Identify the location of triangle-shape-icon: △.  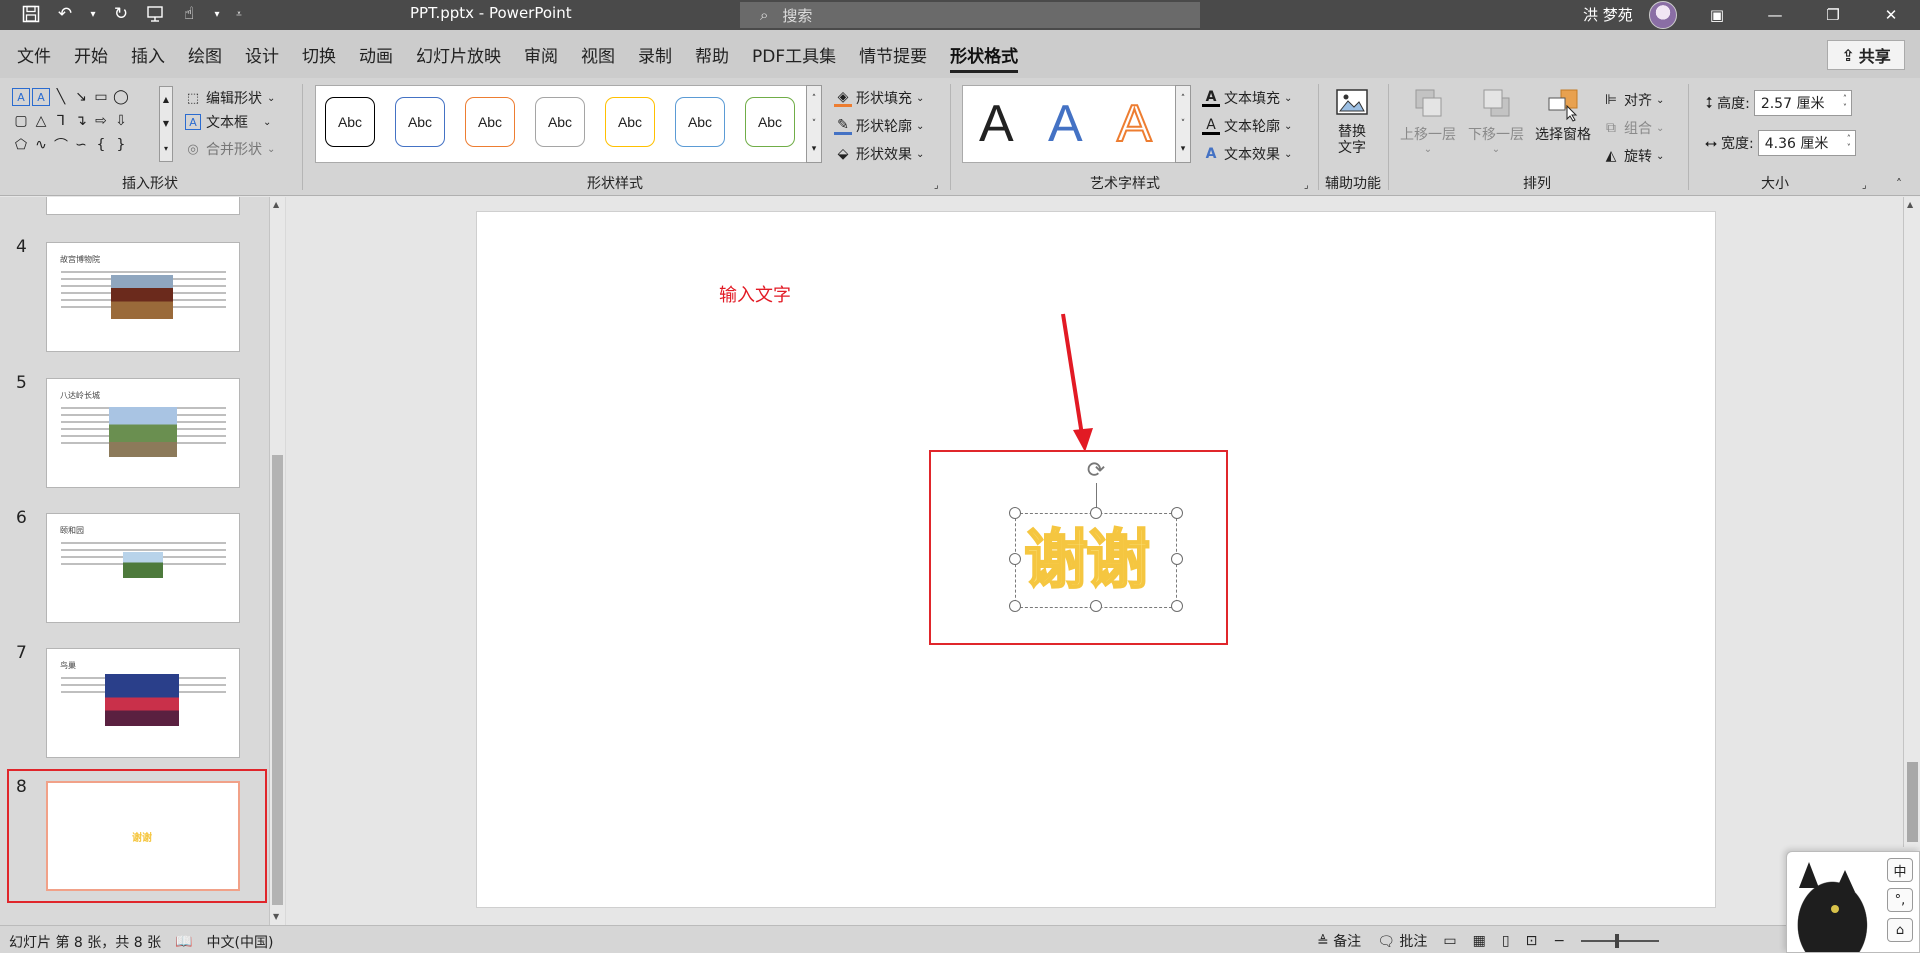
(41, 121).